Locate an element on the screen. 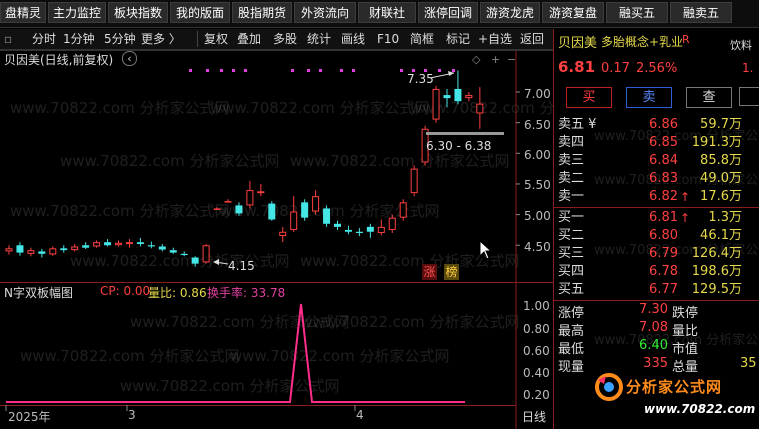  nav-button: 股指期货 is located at coordinates (262, 12).